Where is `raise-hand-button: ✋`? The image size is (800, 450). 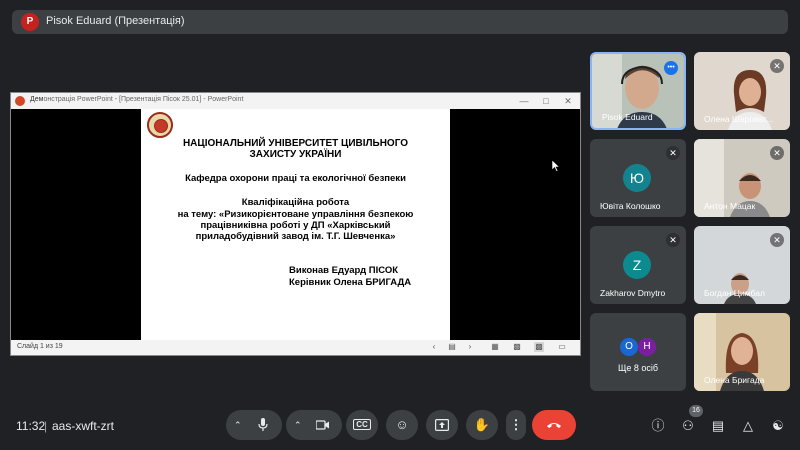 raise-hand-button: ✋ is located at coordinates (482, 425).